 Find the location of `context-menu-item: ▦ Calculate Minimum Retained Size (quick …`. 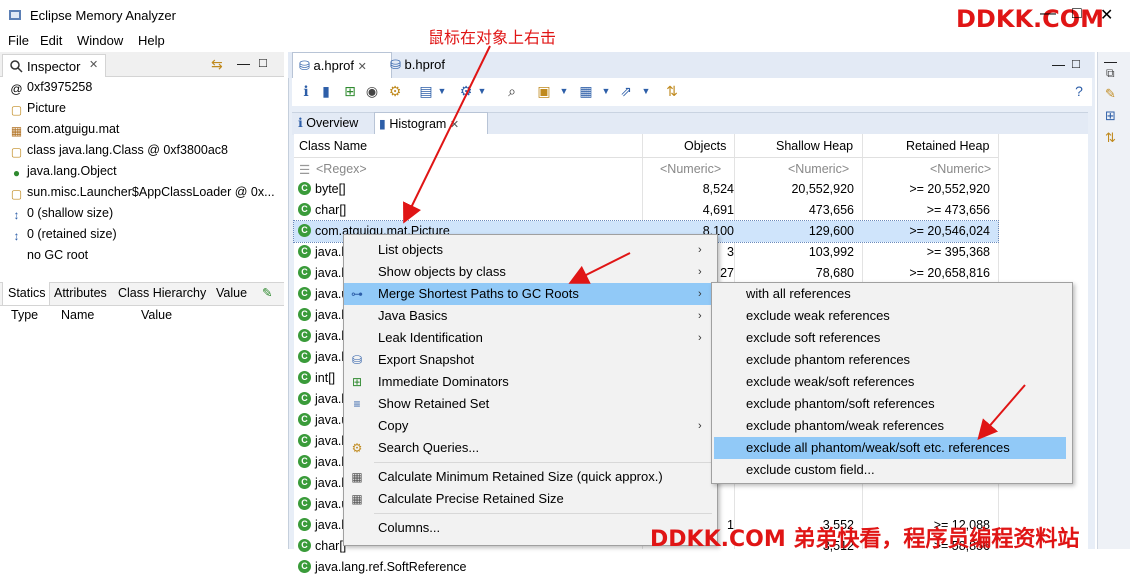

context-menu-item: ▦ Calculate Minimum Retained Size (quick … is located at coordinates (529, 477).